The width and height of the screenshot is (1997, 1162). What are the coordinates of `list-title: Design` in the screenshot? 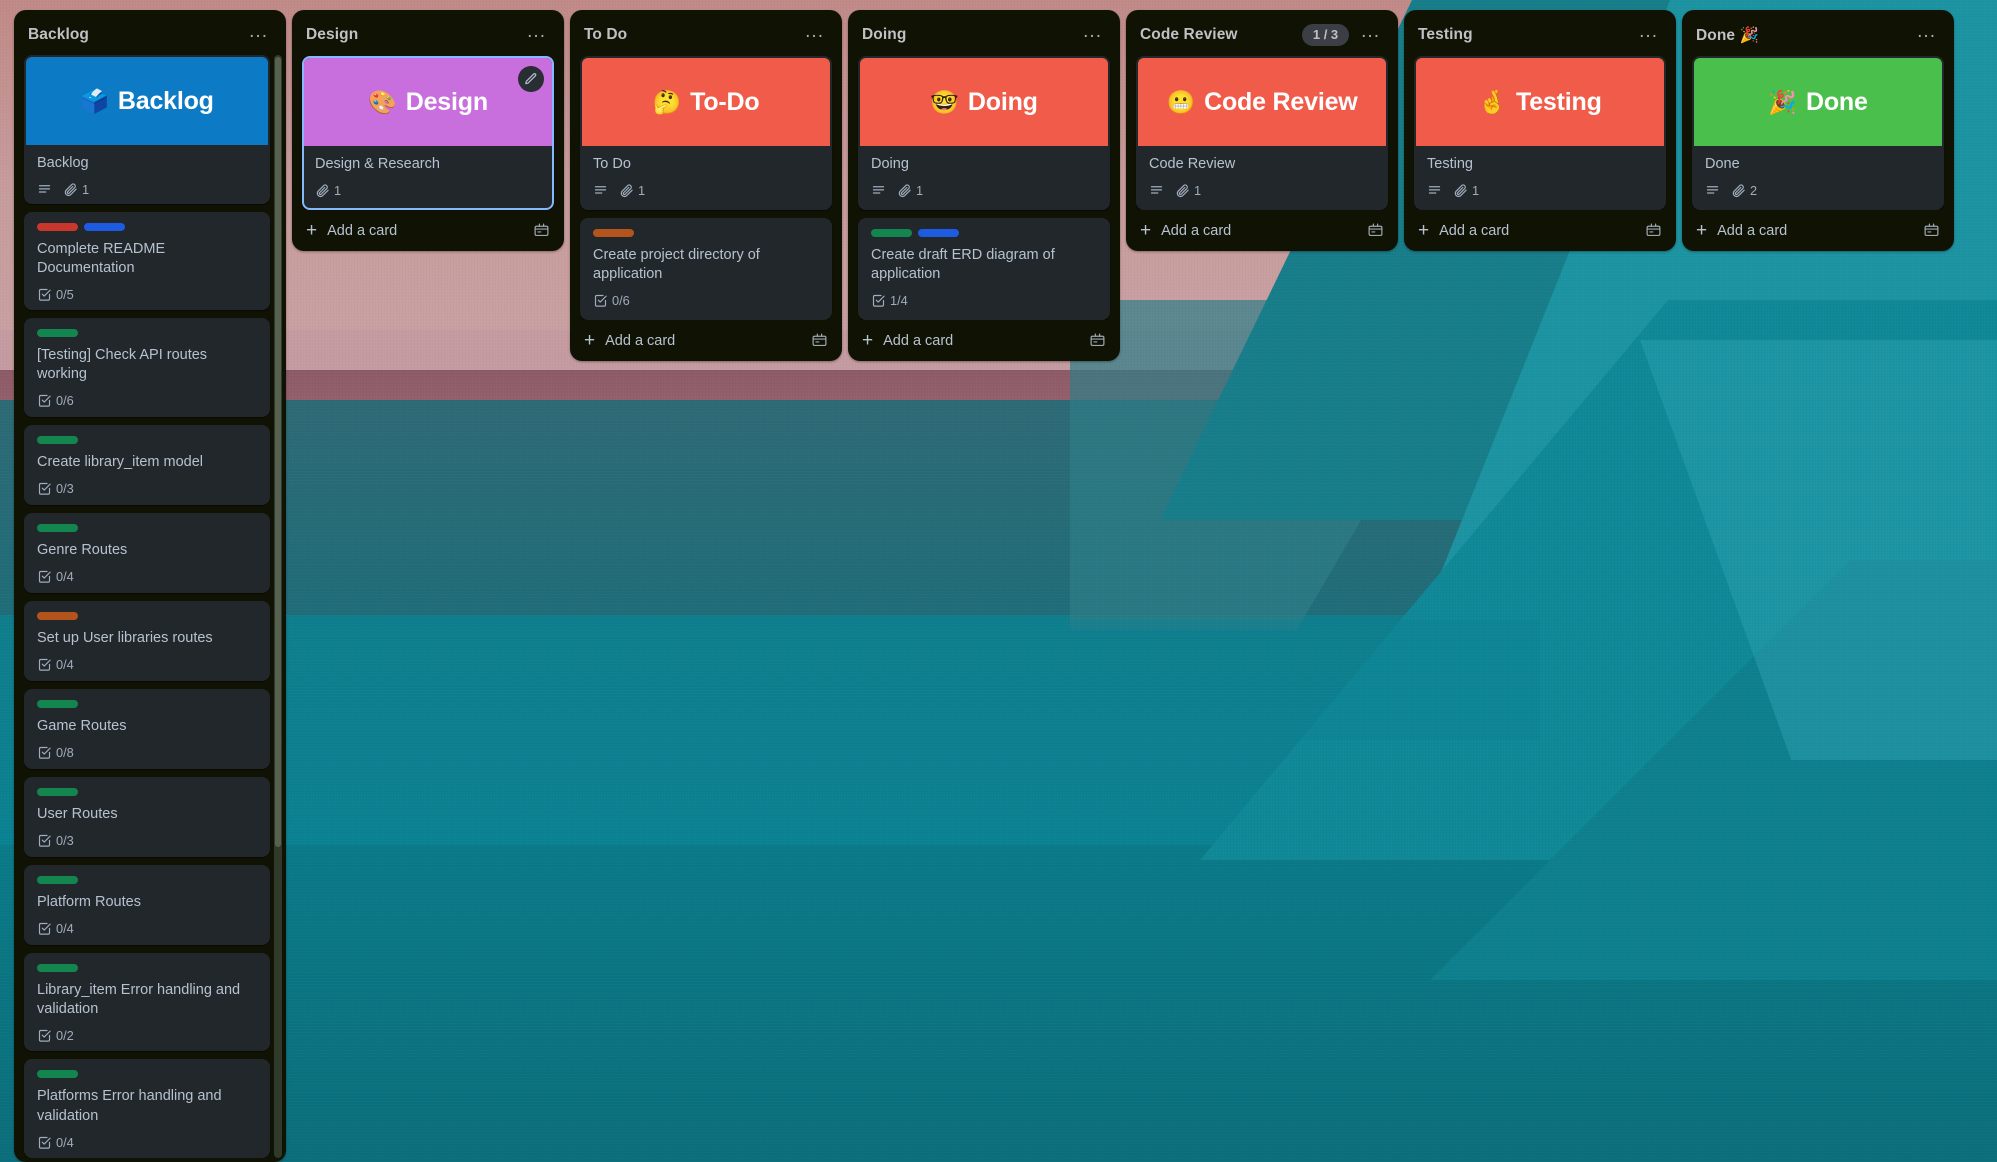 It's located at (410, 35).